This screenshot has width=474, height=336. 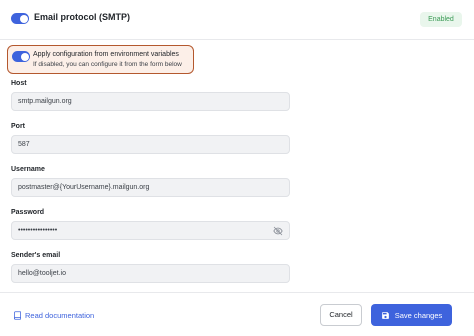 I want to click on save-changes-button: Save changes, so click(x=411, y=315).